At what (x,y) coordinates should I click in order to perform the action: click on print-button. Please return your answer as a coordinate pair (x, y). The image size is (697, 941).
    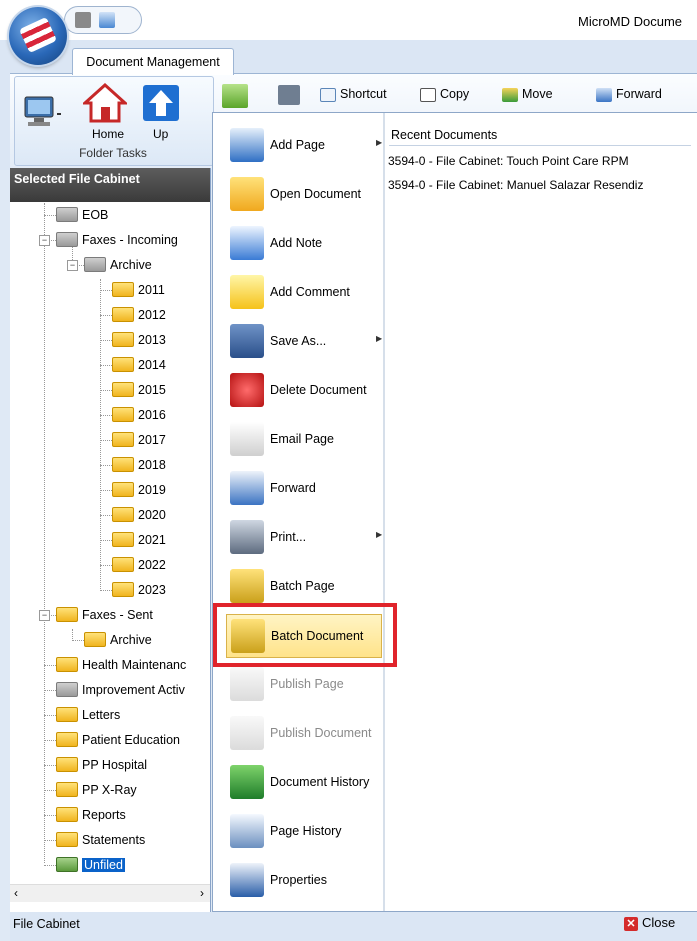
    Looking at the image, I should click on (291, 94).